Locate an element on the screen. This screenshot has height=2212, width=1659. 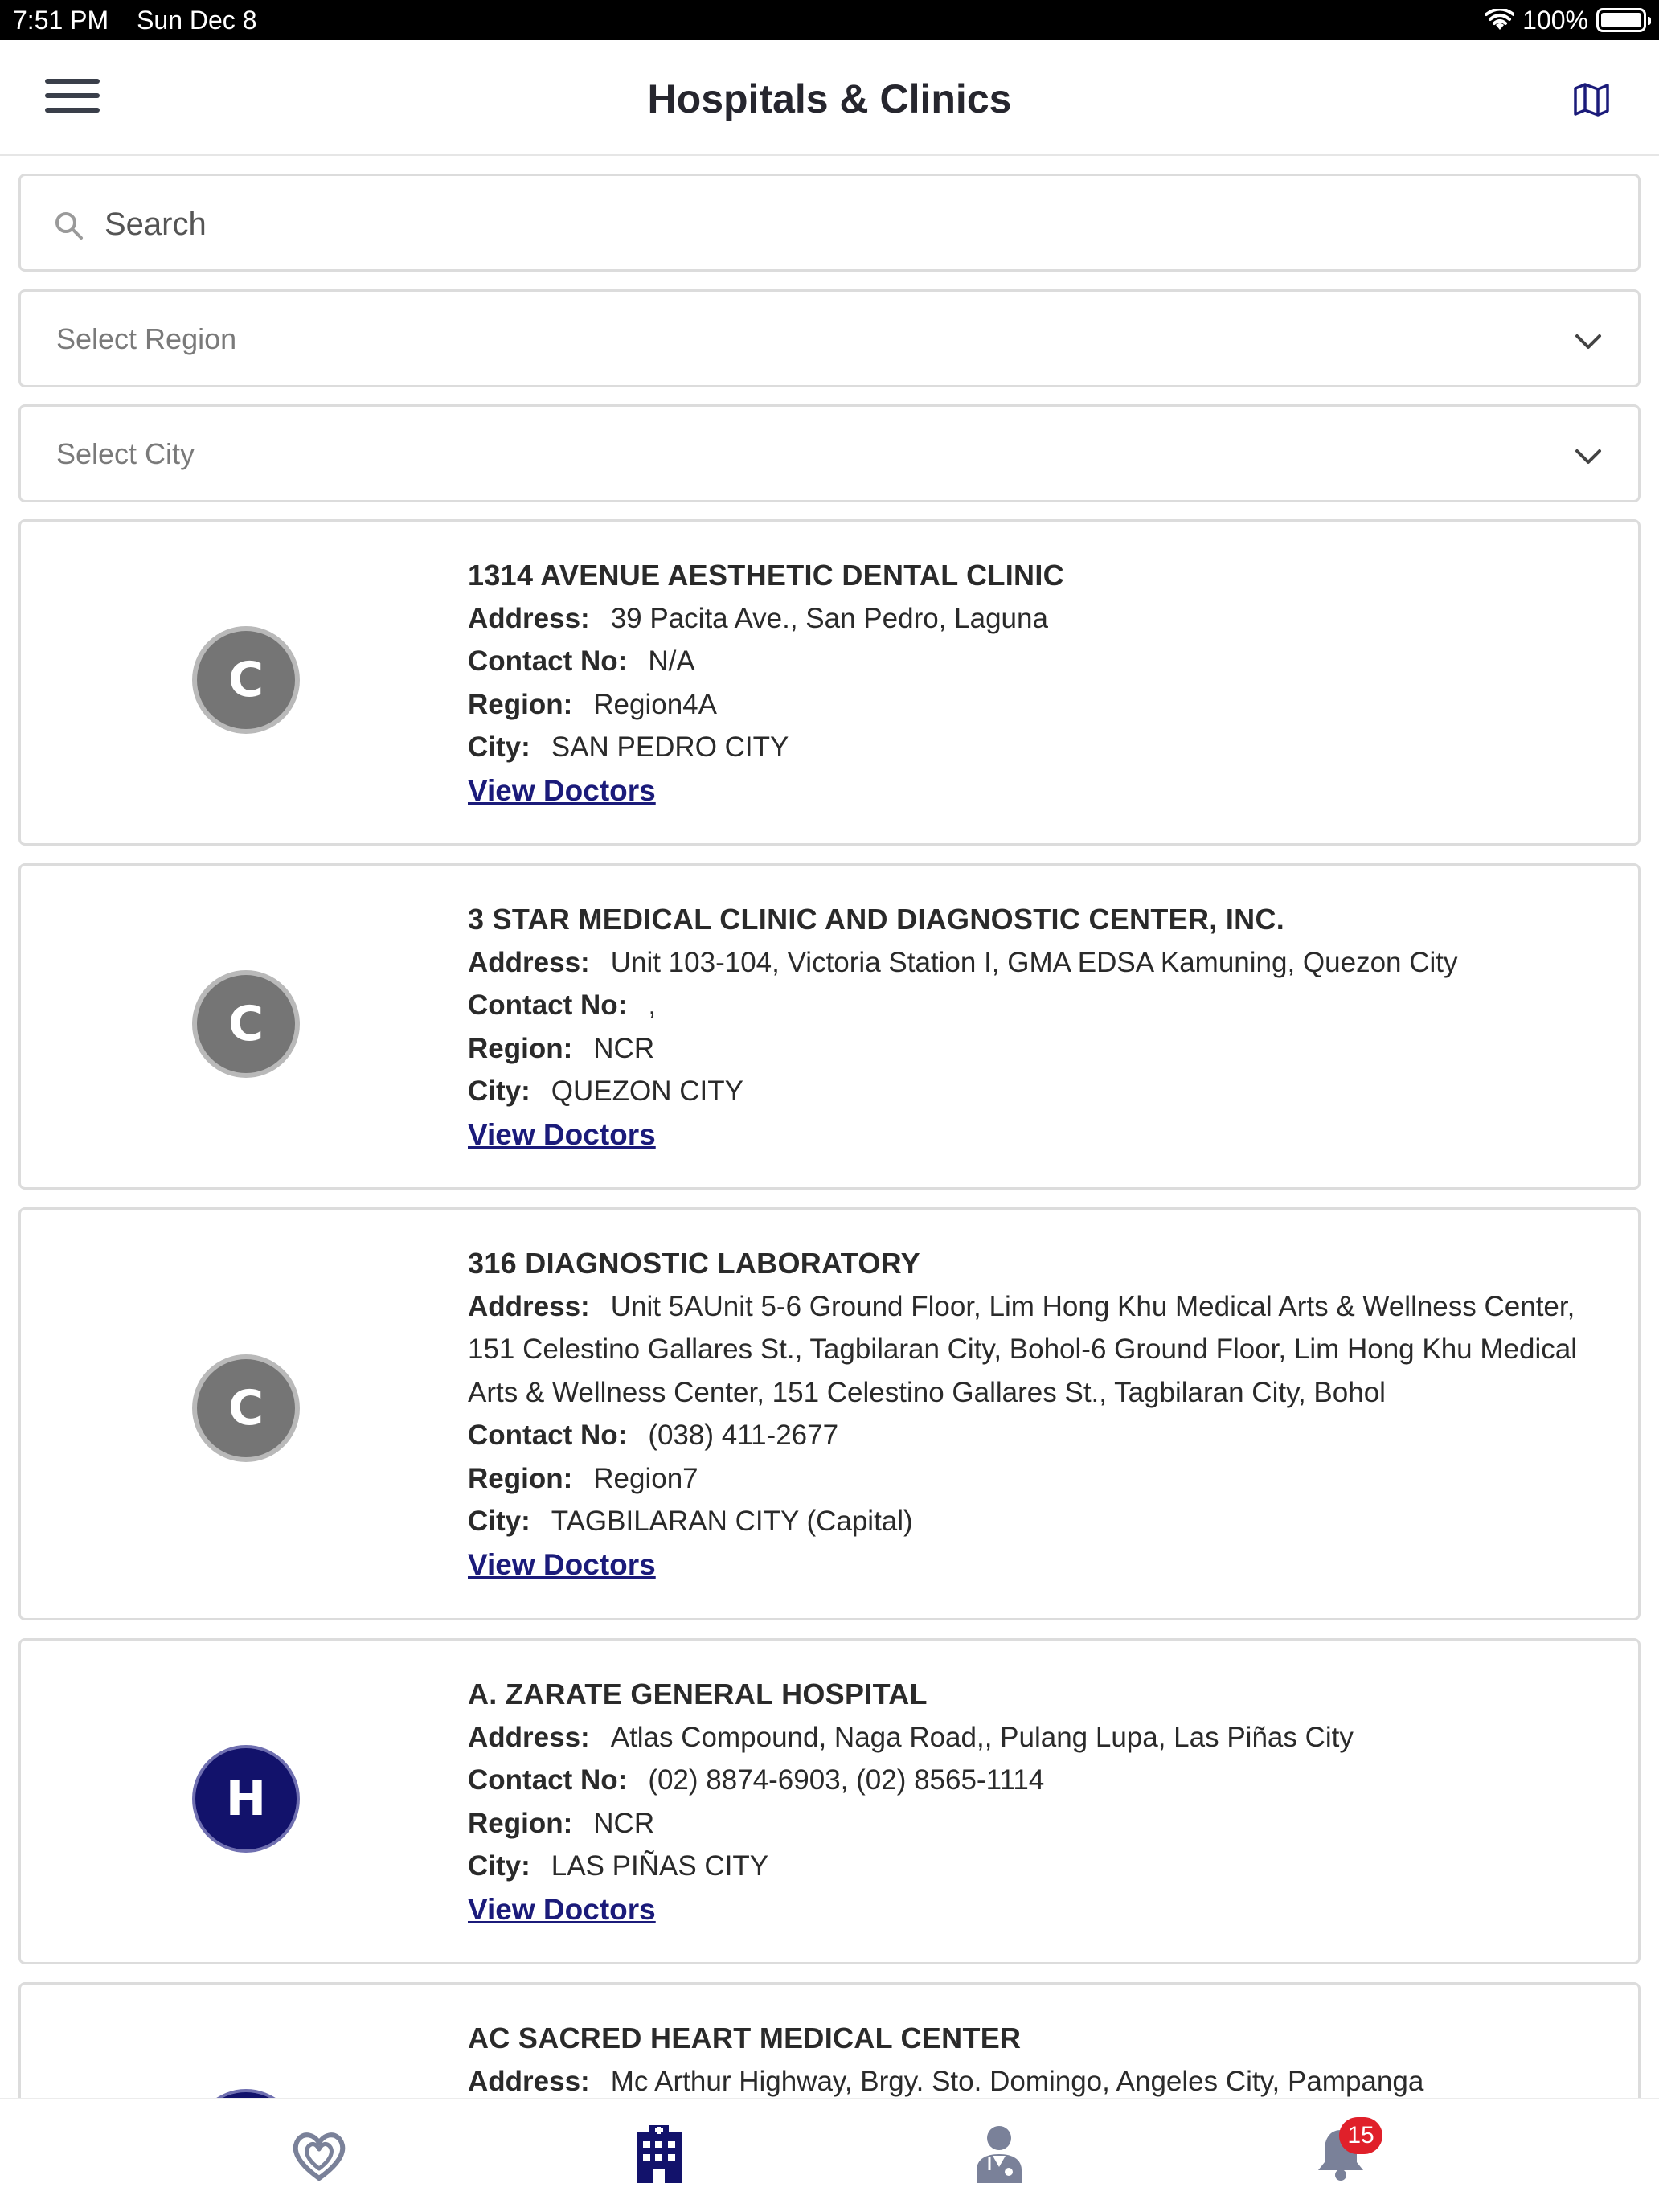
notifications-button: 15 is located at coordinates (1345, 2151).